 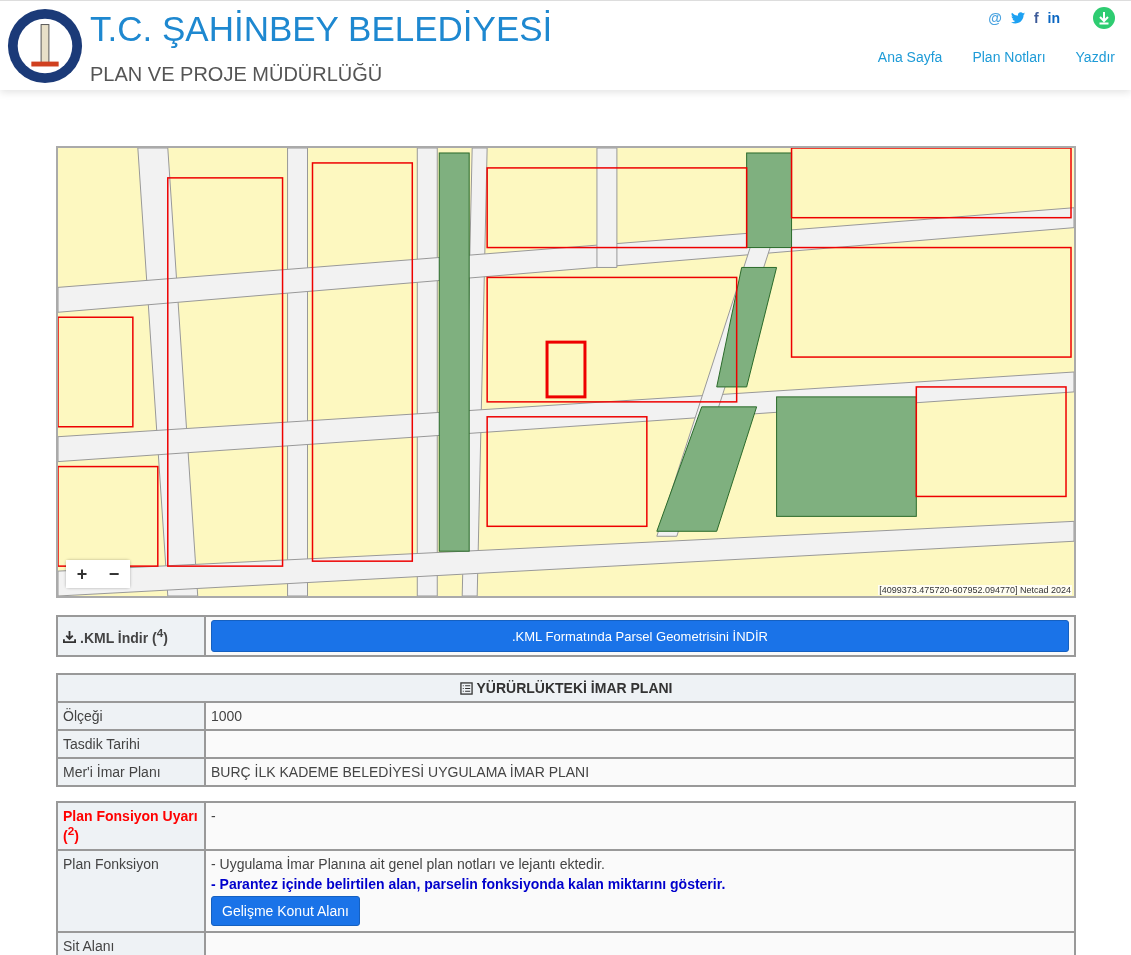 What do you see at coordinates (640, 772) in the screenshot?
I see `row-value: BURÇ İLK KADEME BELEDİYESİ UYGULAMA İMAR PLANI` at bounding box center [640, 772].